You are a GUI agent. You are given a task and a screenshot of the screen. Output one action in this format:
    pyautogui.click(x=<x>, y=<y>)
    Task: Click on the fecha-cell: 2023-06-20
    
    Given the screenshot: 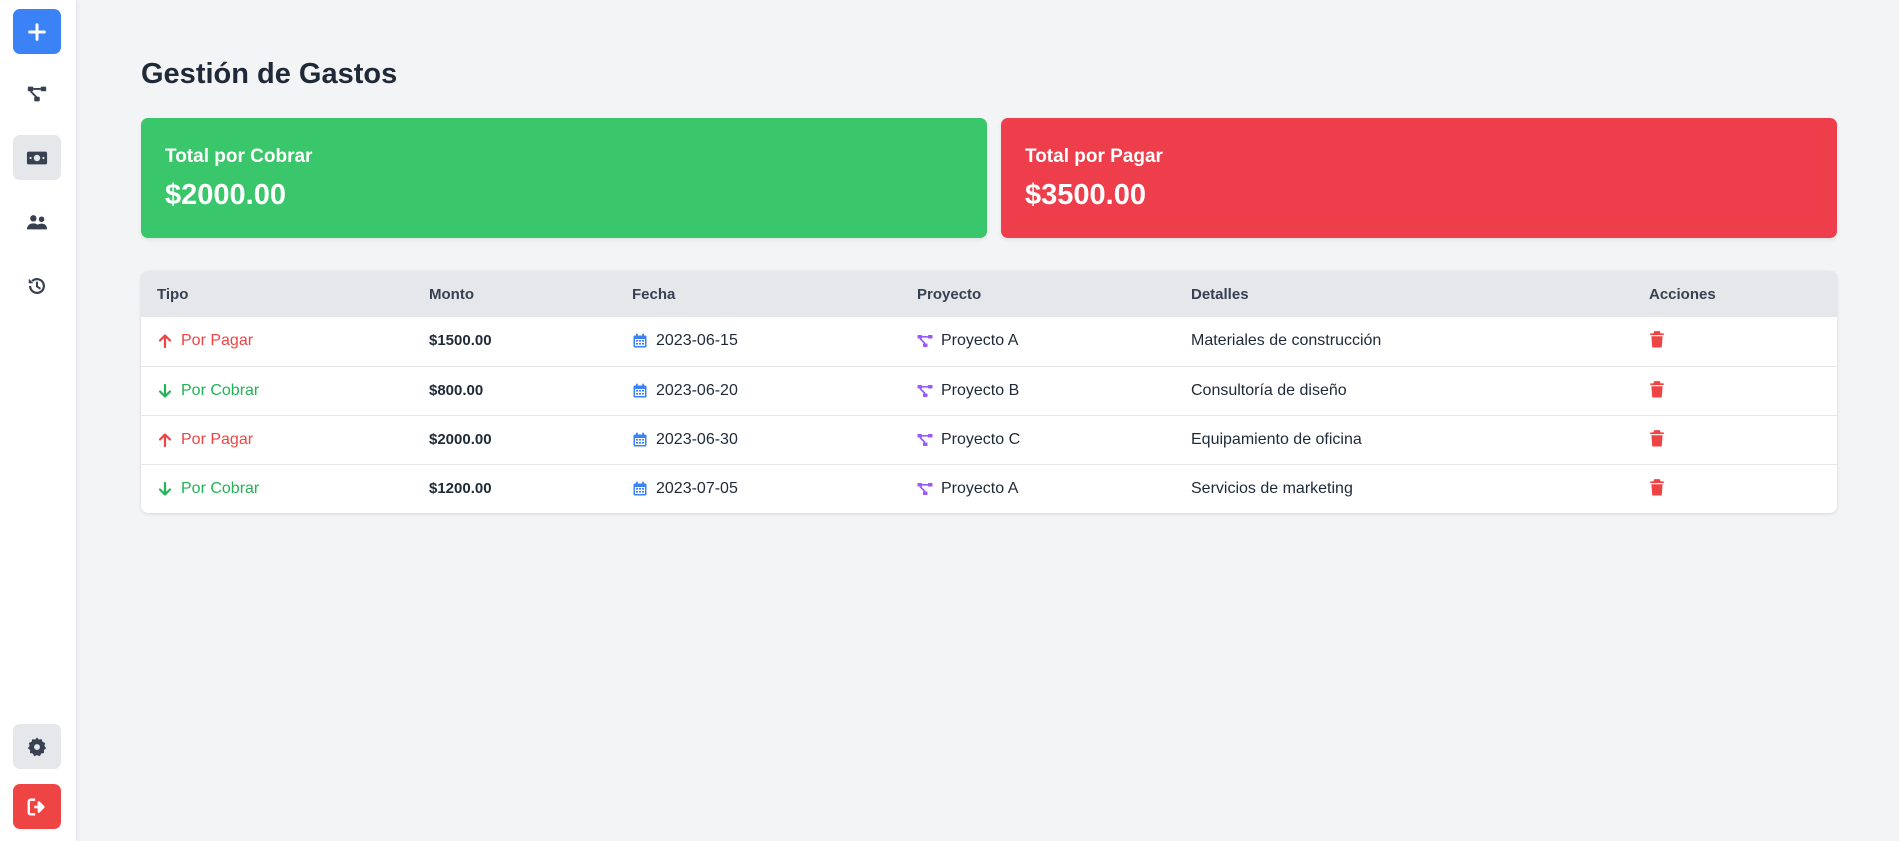 What is the action you would take?
    pyautogui.click(x=685, y=391)
    